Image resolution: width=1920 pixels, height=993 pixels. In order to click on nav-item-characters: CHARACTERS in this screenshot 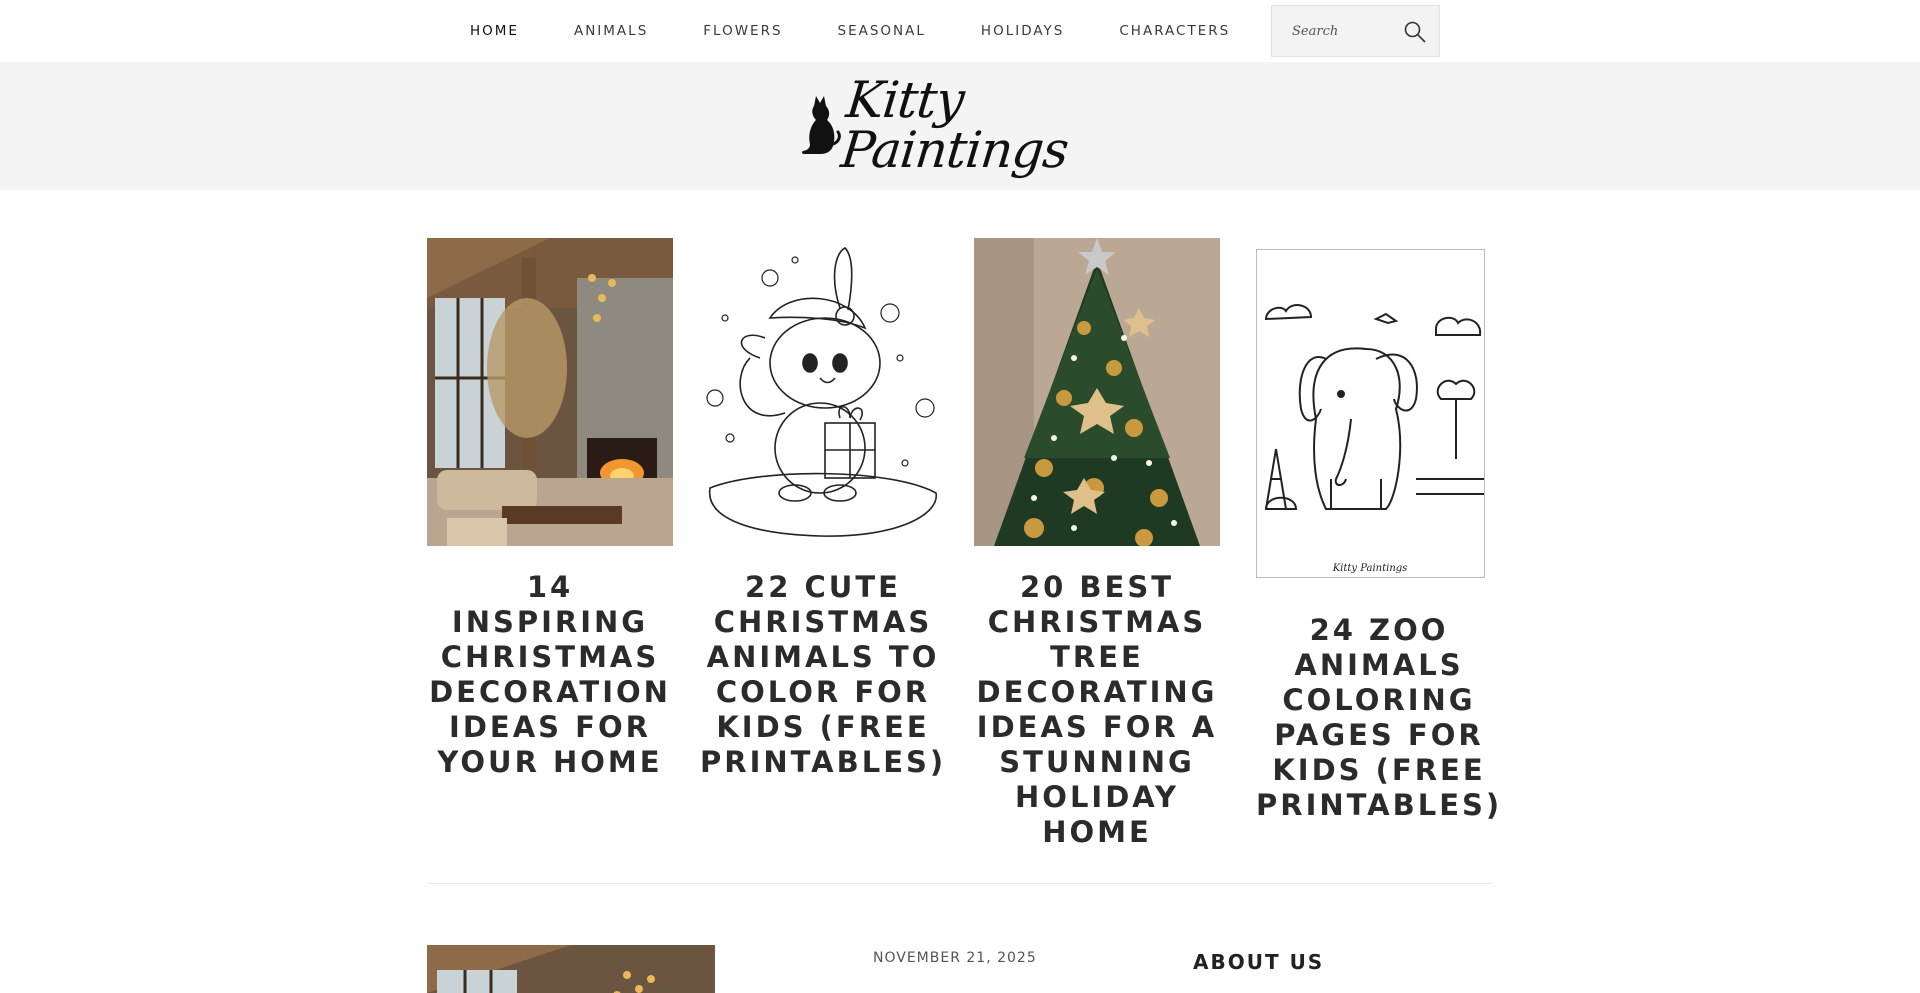, I will do `click(1174, 31)`.